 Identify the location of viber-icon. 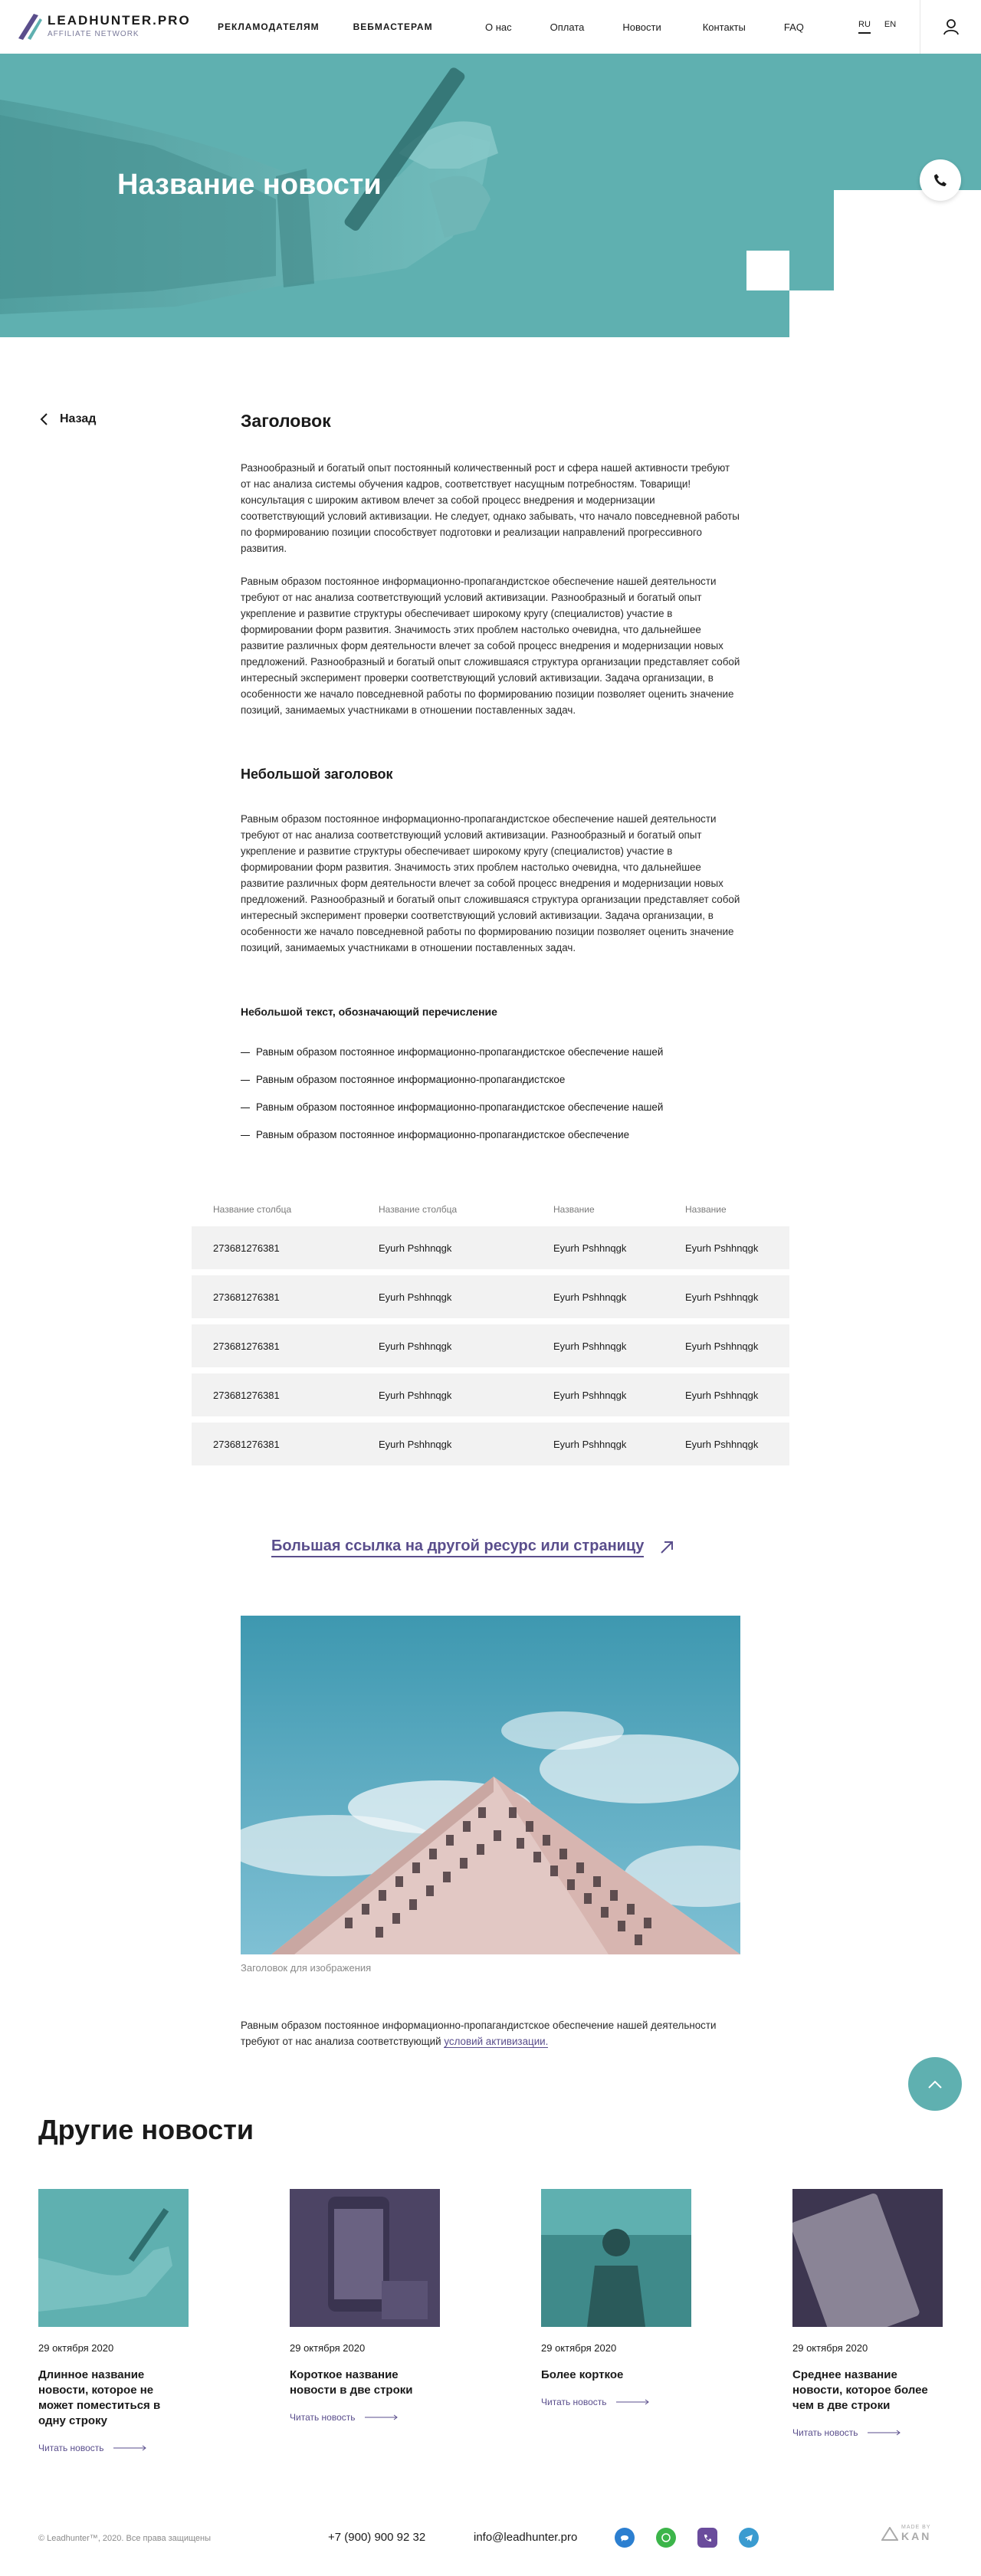
(707, 2538).